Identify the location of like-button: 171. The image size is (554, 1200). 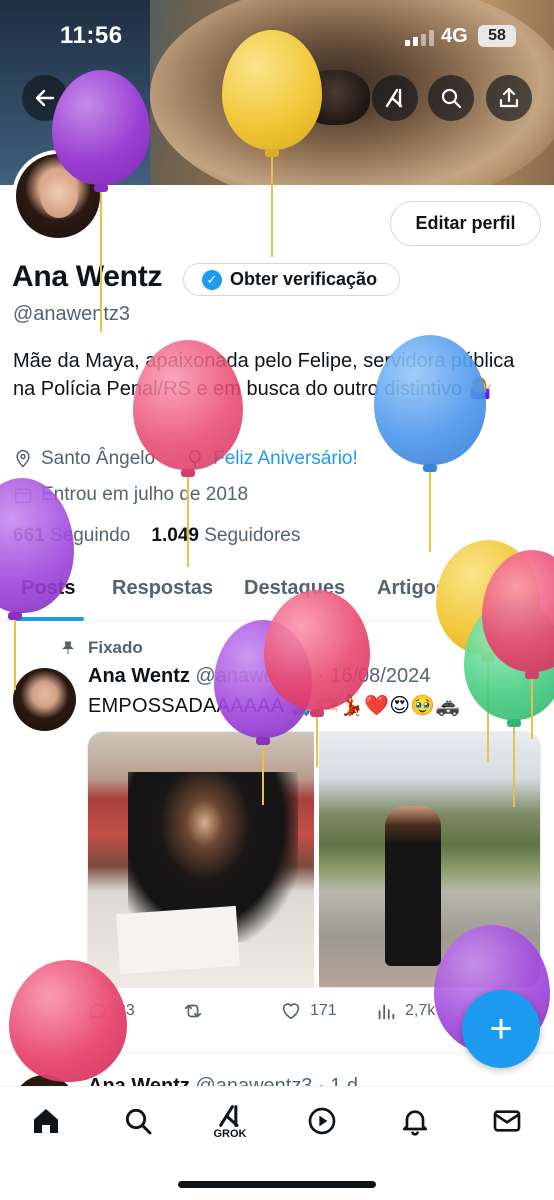
(308, 1011).